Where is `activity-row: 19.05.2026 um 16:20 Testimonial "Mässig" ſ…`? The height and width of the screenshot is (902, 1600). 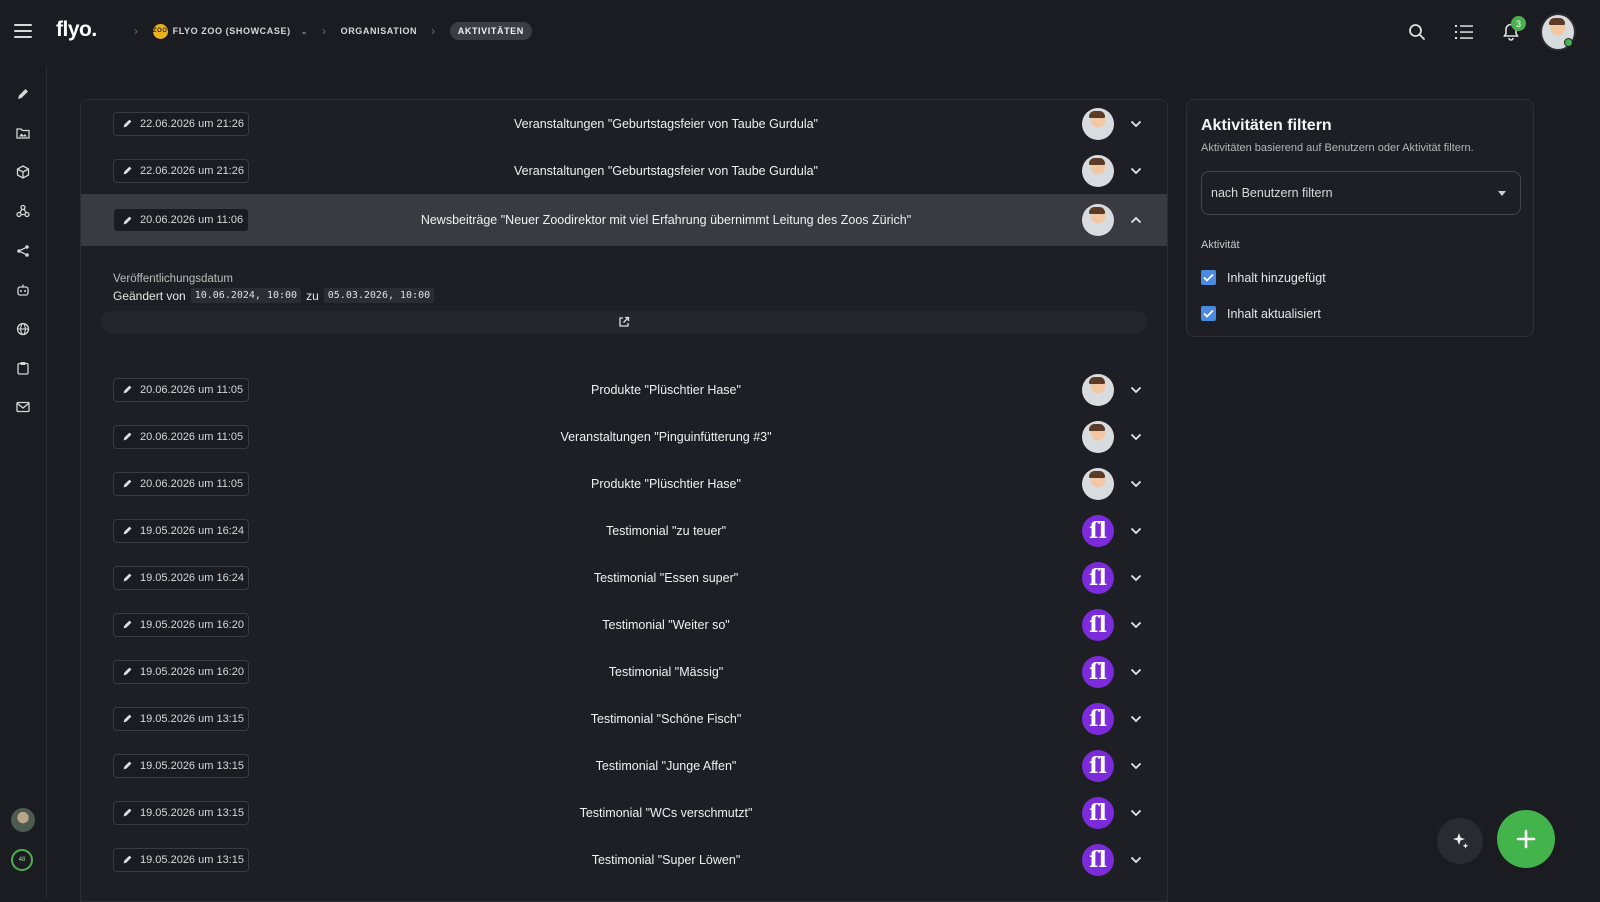 activity-row: 19.05.2026 um 16:20 Testimonial "Mässig" ſ… is located at coordinates (624, 671).